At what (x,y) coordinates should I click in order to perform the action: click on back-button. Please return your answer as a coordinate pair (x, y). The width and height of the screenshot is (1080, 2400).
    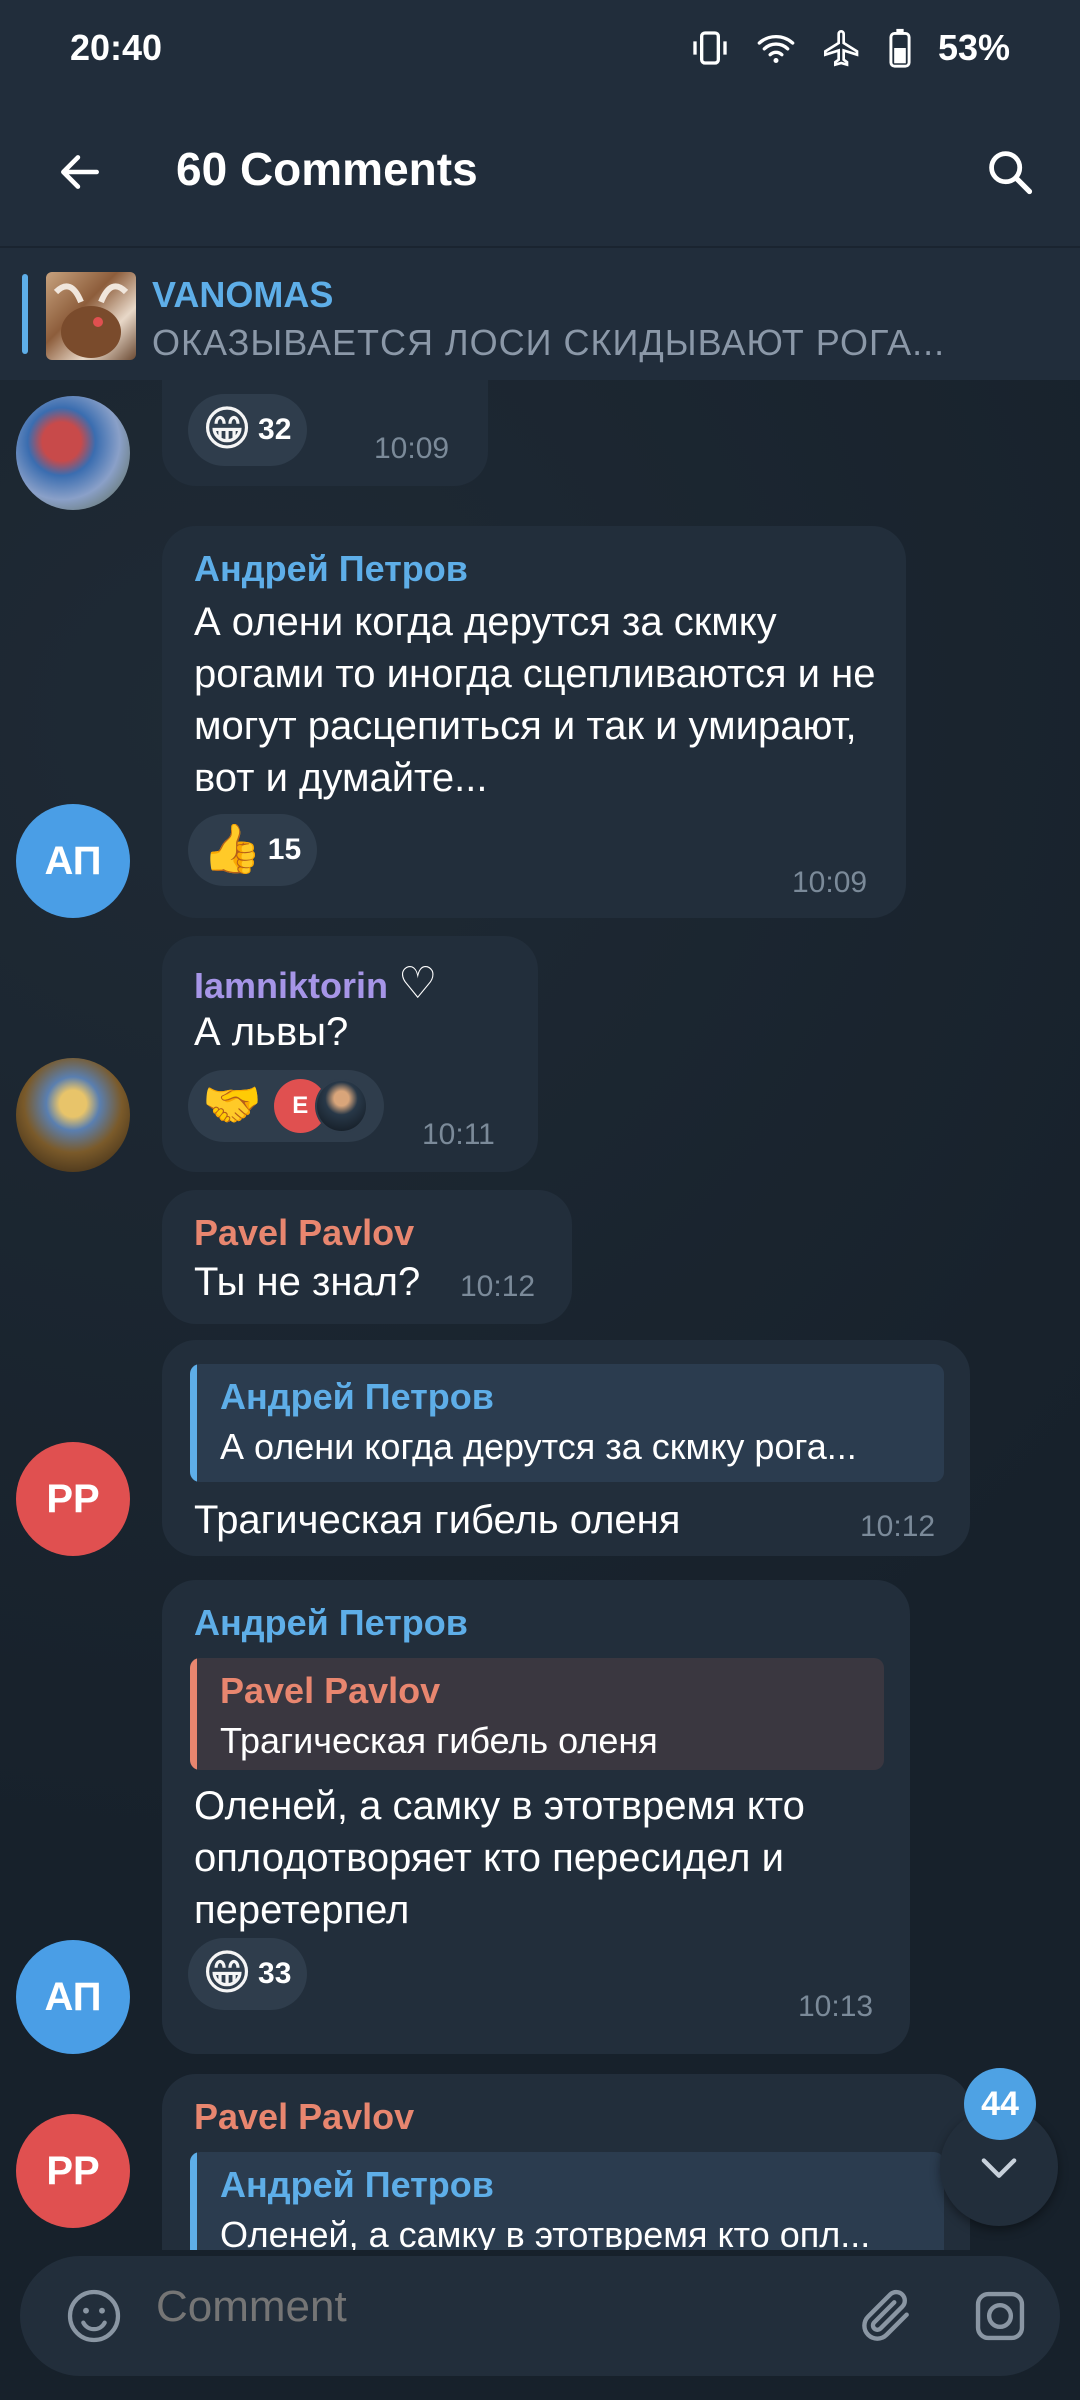
    Looking at the image, I should click on (80, 172).